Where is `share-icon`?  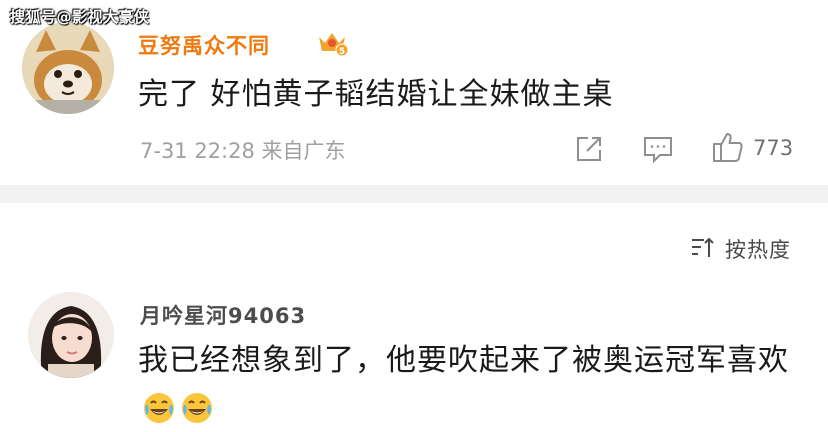 share-icon is located at coordinates (589, 149).